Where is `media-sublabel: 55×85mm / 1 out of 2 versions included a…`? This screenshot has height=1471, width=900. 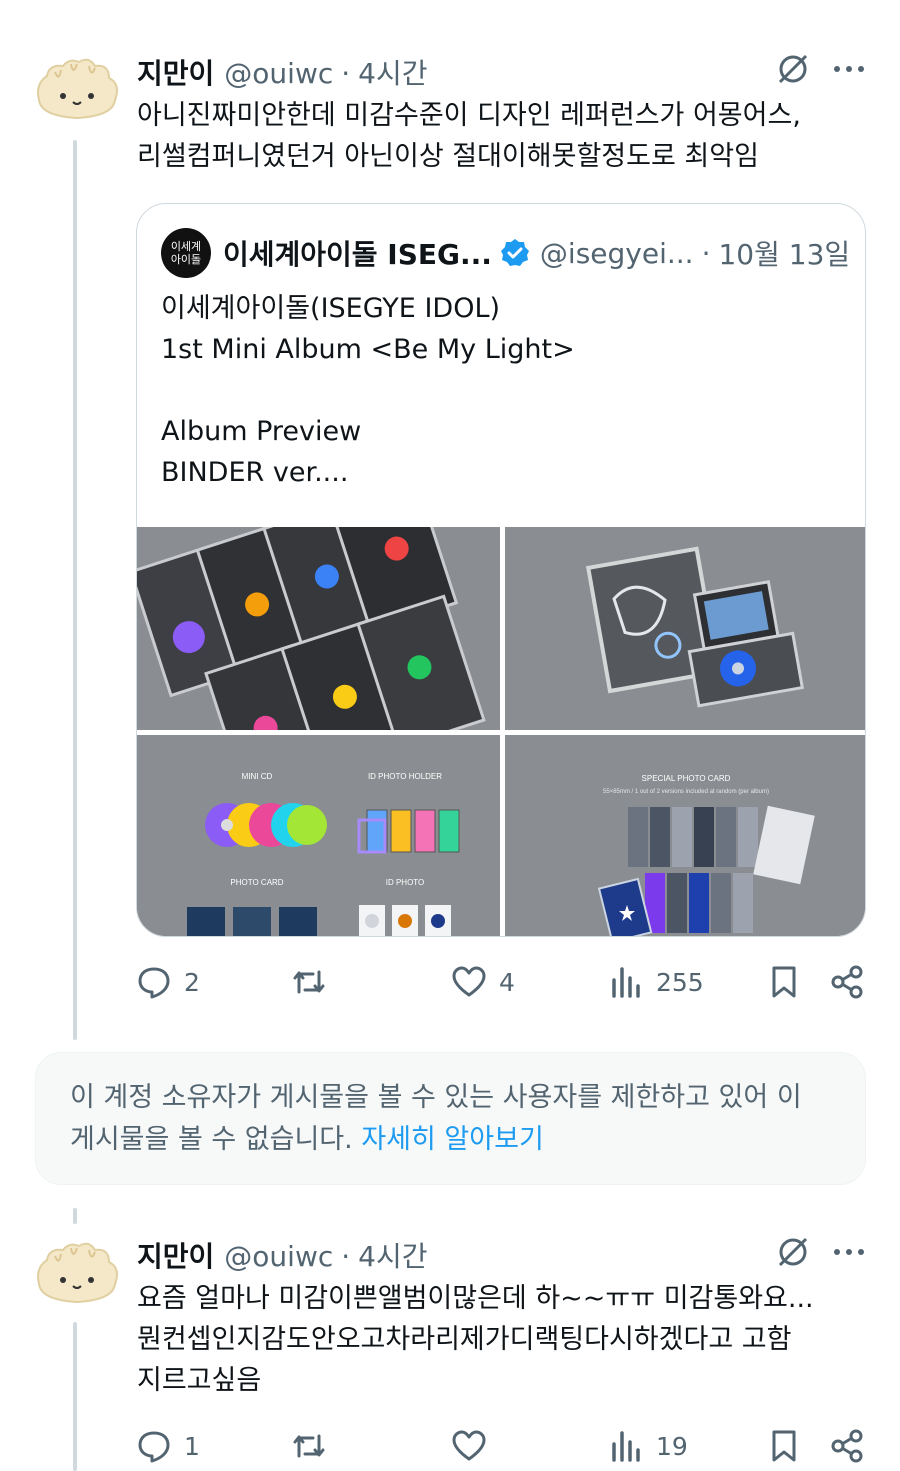
media-sublabel: 55×85mm / 1 out of 2 versions included a… is located at coordinates (686, 792).